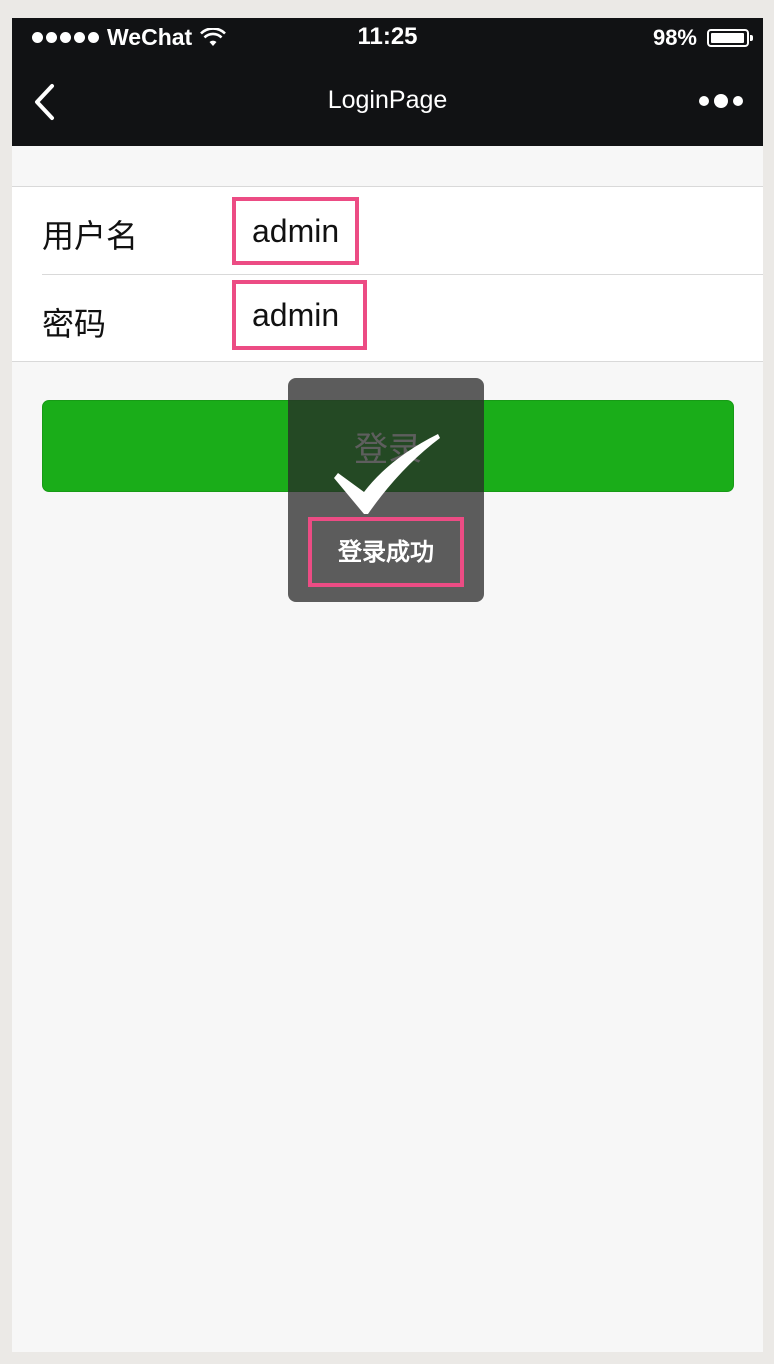  Describe the element at coordinates (721, 101) in the screenshot. I see `more-options-icon` at that location.